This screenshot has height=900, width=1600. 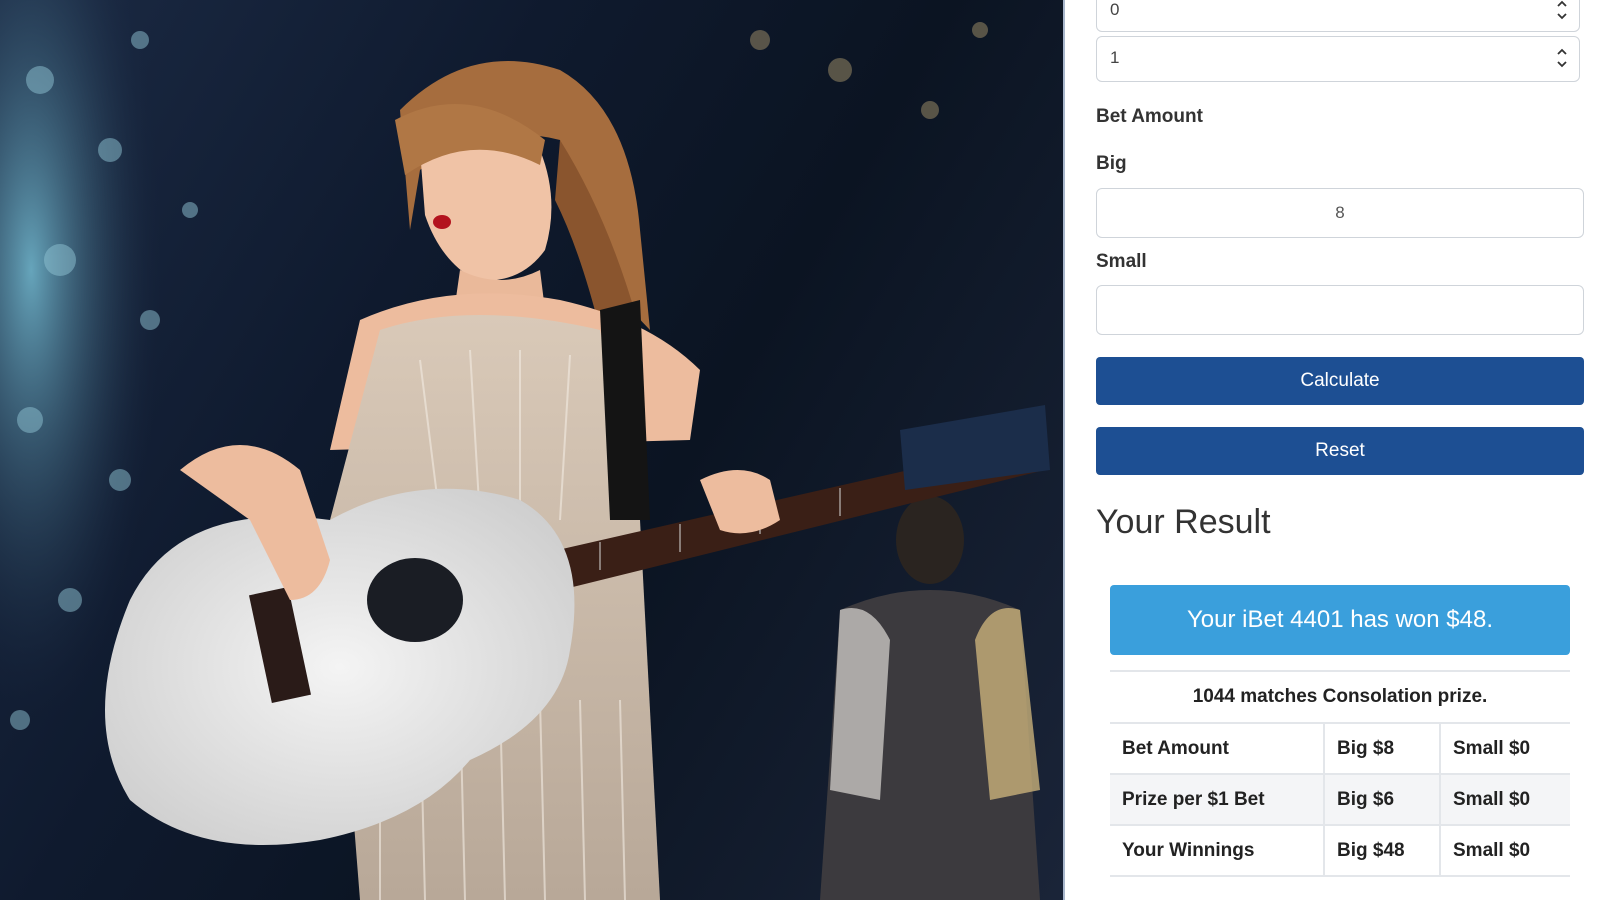 I want to click on calculate-button: Calculate, so click(x=1340, y=381).